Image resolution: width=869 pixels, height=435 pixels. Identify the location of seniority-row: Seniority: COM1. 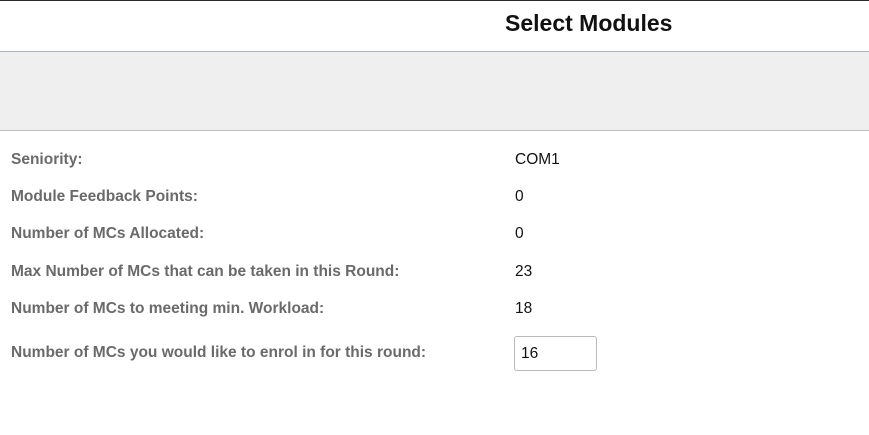
(434, 160).